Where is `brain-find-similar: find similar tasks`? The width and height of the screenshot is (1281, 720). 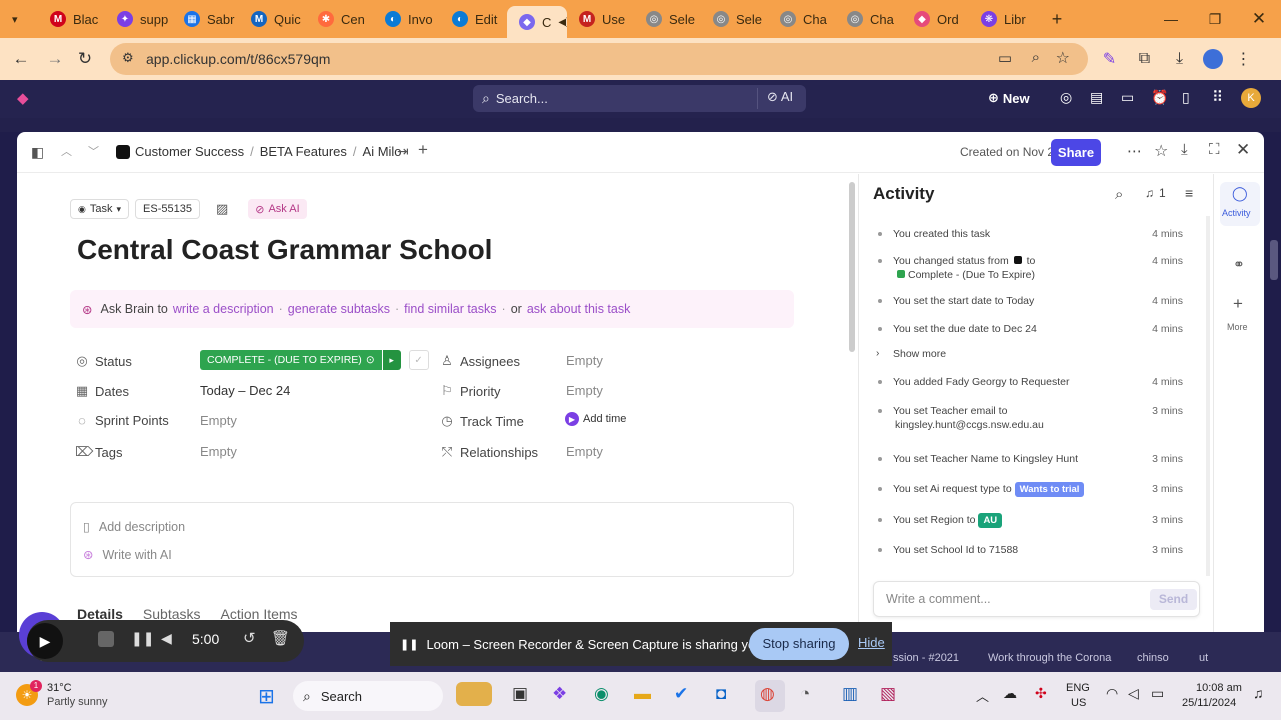
brain-find-similar: find similar tasks is located at coordinates (450, 309).